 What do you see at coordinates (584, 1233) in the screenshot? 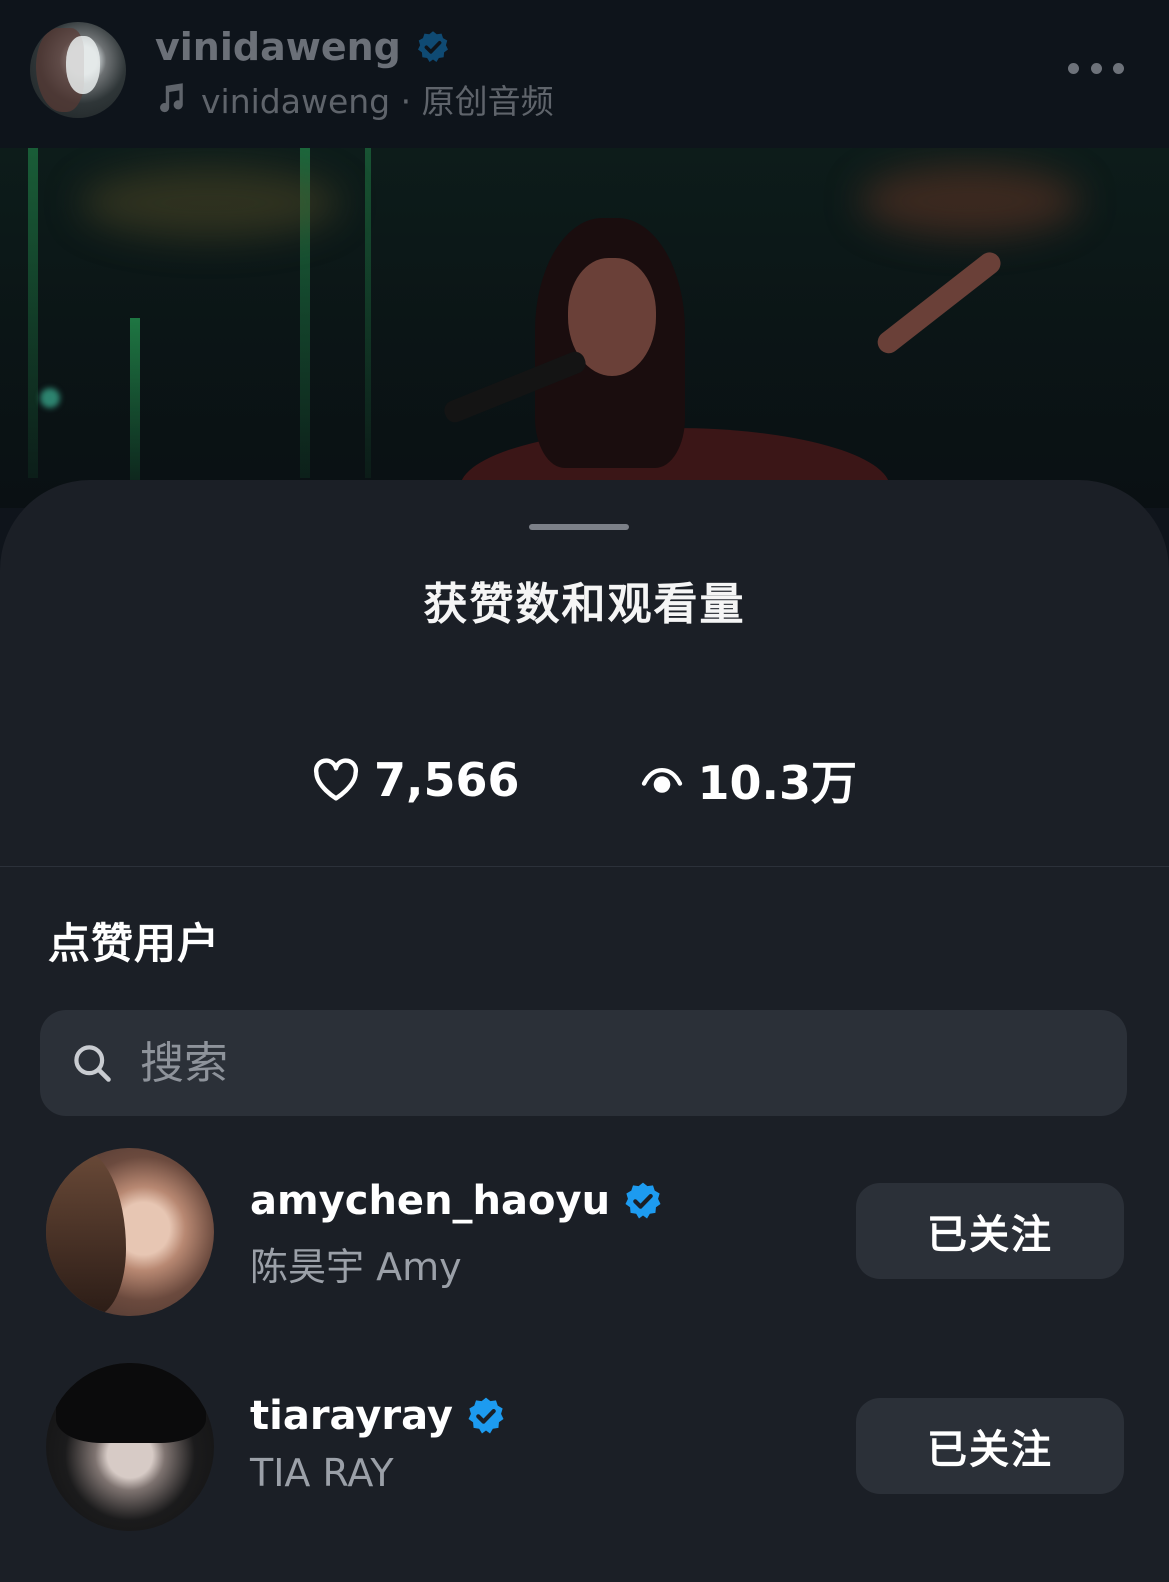
I see `liker-row: amychen_haoyu 陈昊宇 Amy 已关注` at bounding box center [584, 1233].